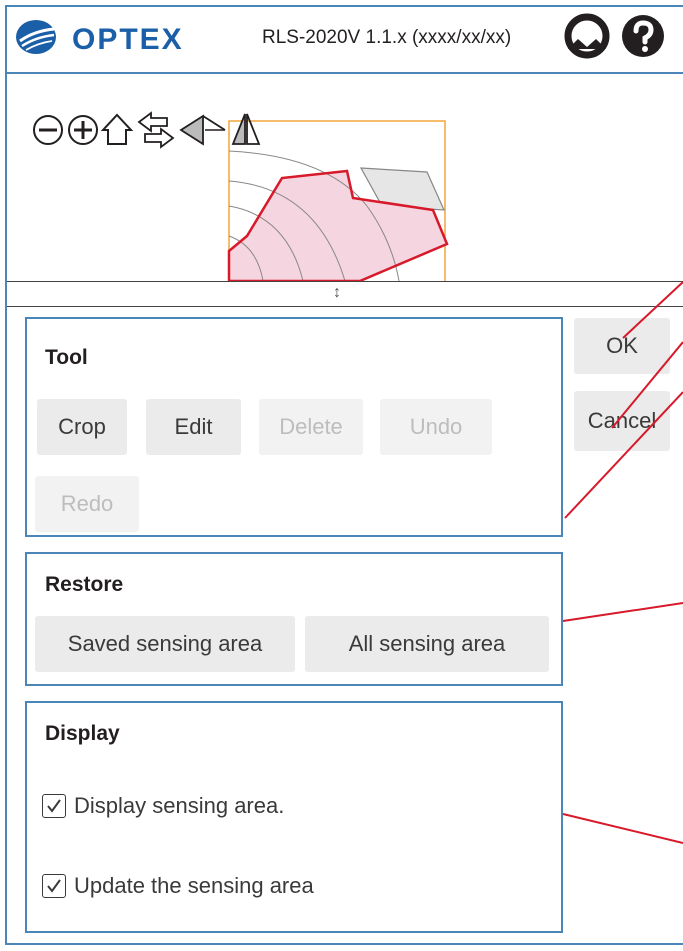  What do you see at coordinates (128, 39) in the screenshot?
I see `svg-text: OPTEX` at bounding box center [128, 39].